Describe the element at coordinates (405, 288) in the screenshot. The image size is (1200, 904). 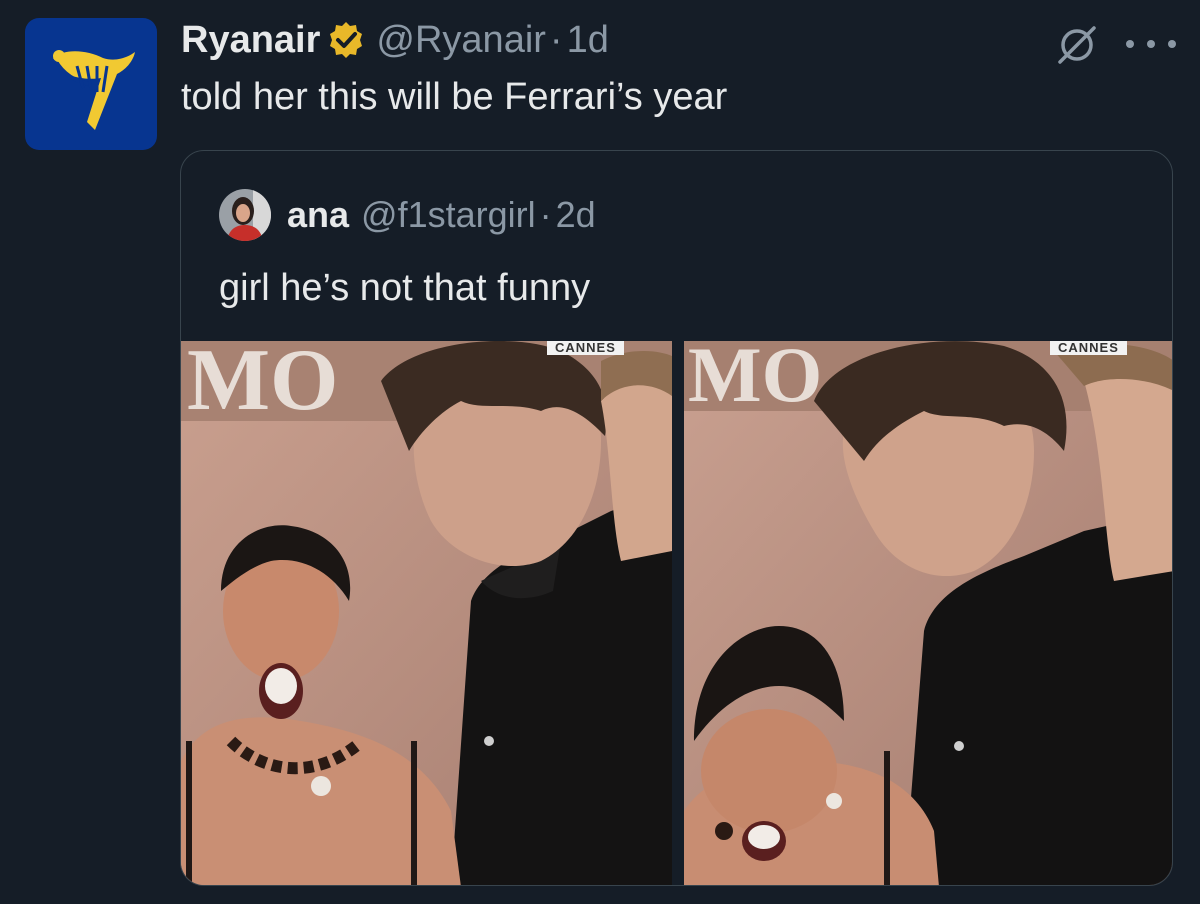
I see `quoted-tweet-text: girl he’s not that funny` at that location.